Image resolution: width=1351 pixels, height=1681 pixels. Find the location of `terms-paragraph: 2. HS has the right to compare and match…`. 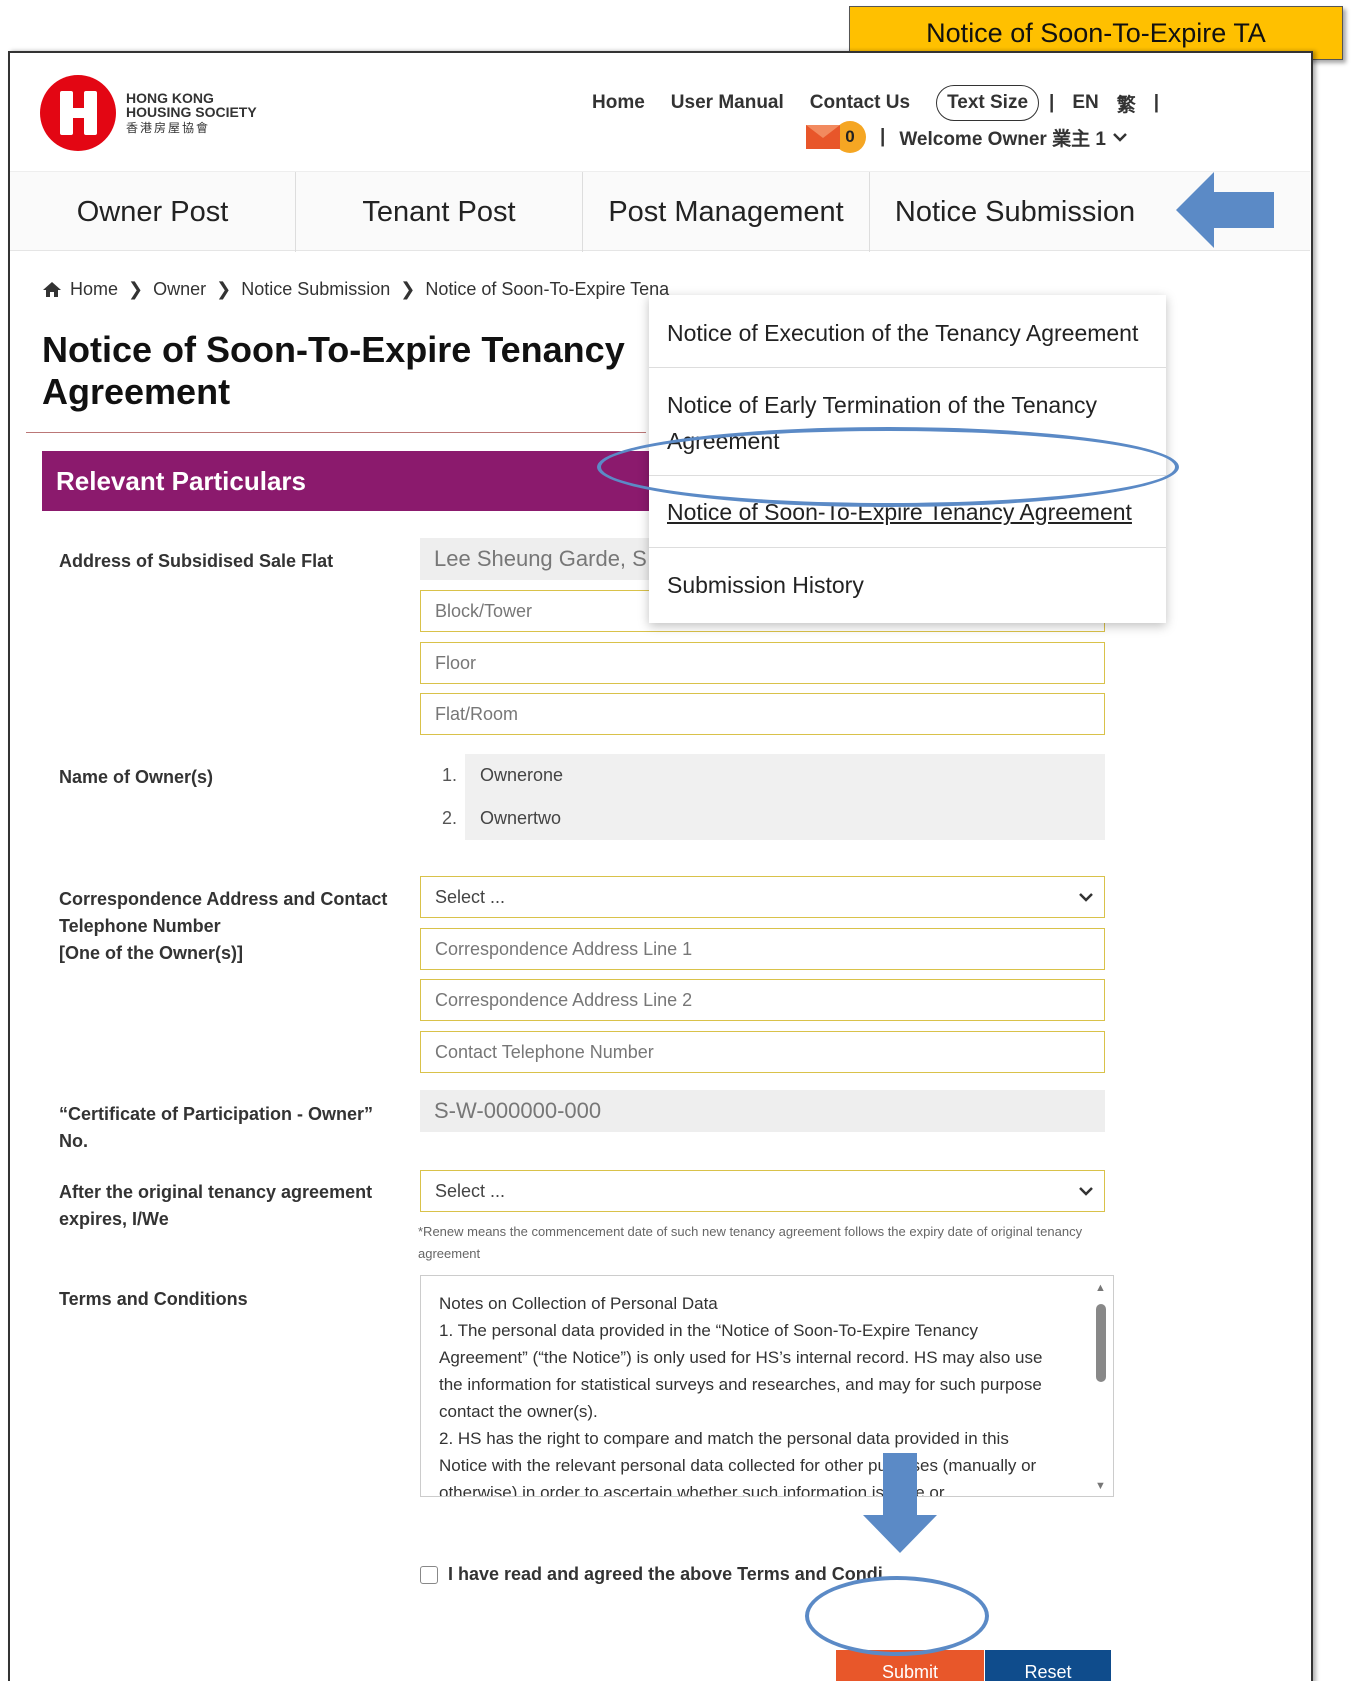

terms-paragraph: 2. HS has the right to compare and match… is located at coordinates (738, 1463).